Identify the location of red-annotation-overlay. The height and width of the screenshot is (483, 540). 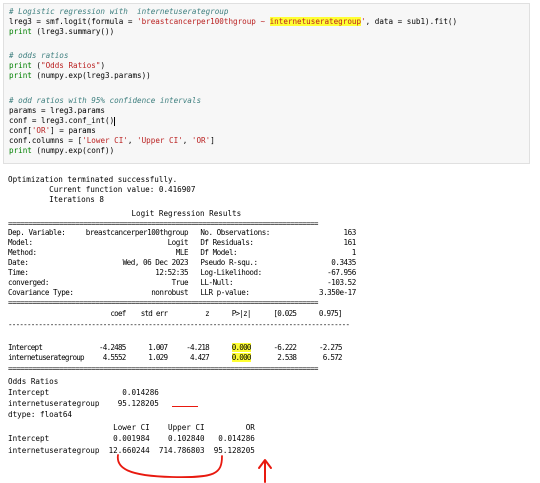
(194, 468).